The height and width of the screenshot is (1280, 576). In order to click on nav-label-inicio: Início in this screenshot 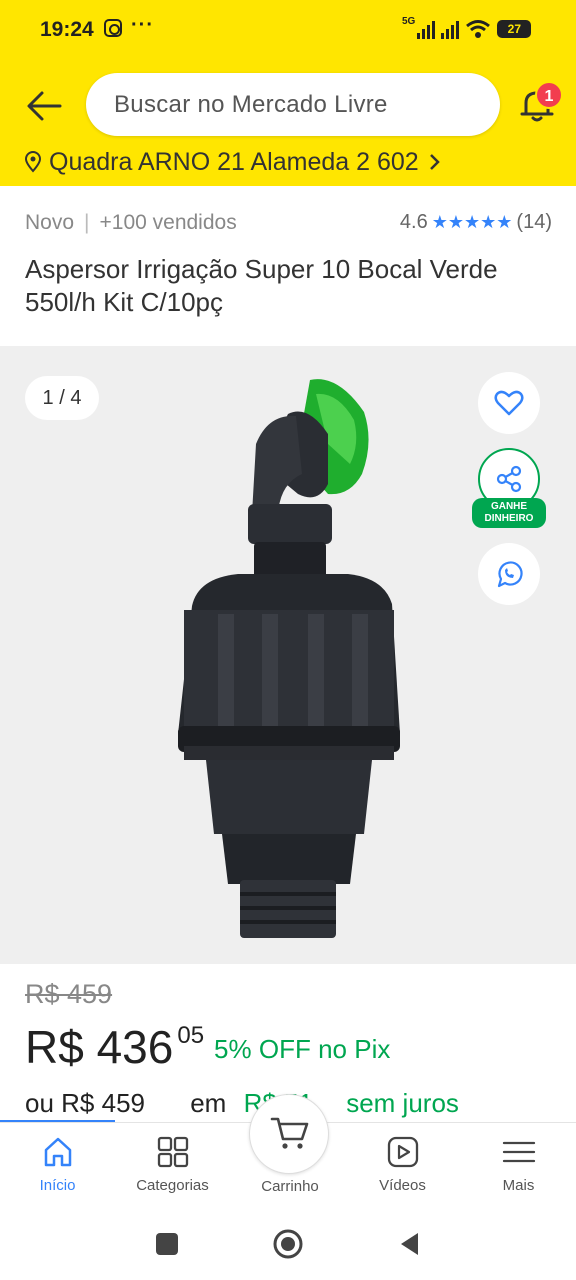, I will do `click(57, 1185)`.